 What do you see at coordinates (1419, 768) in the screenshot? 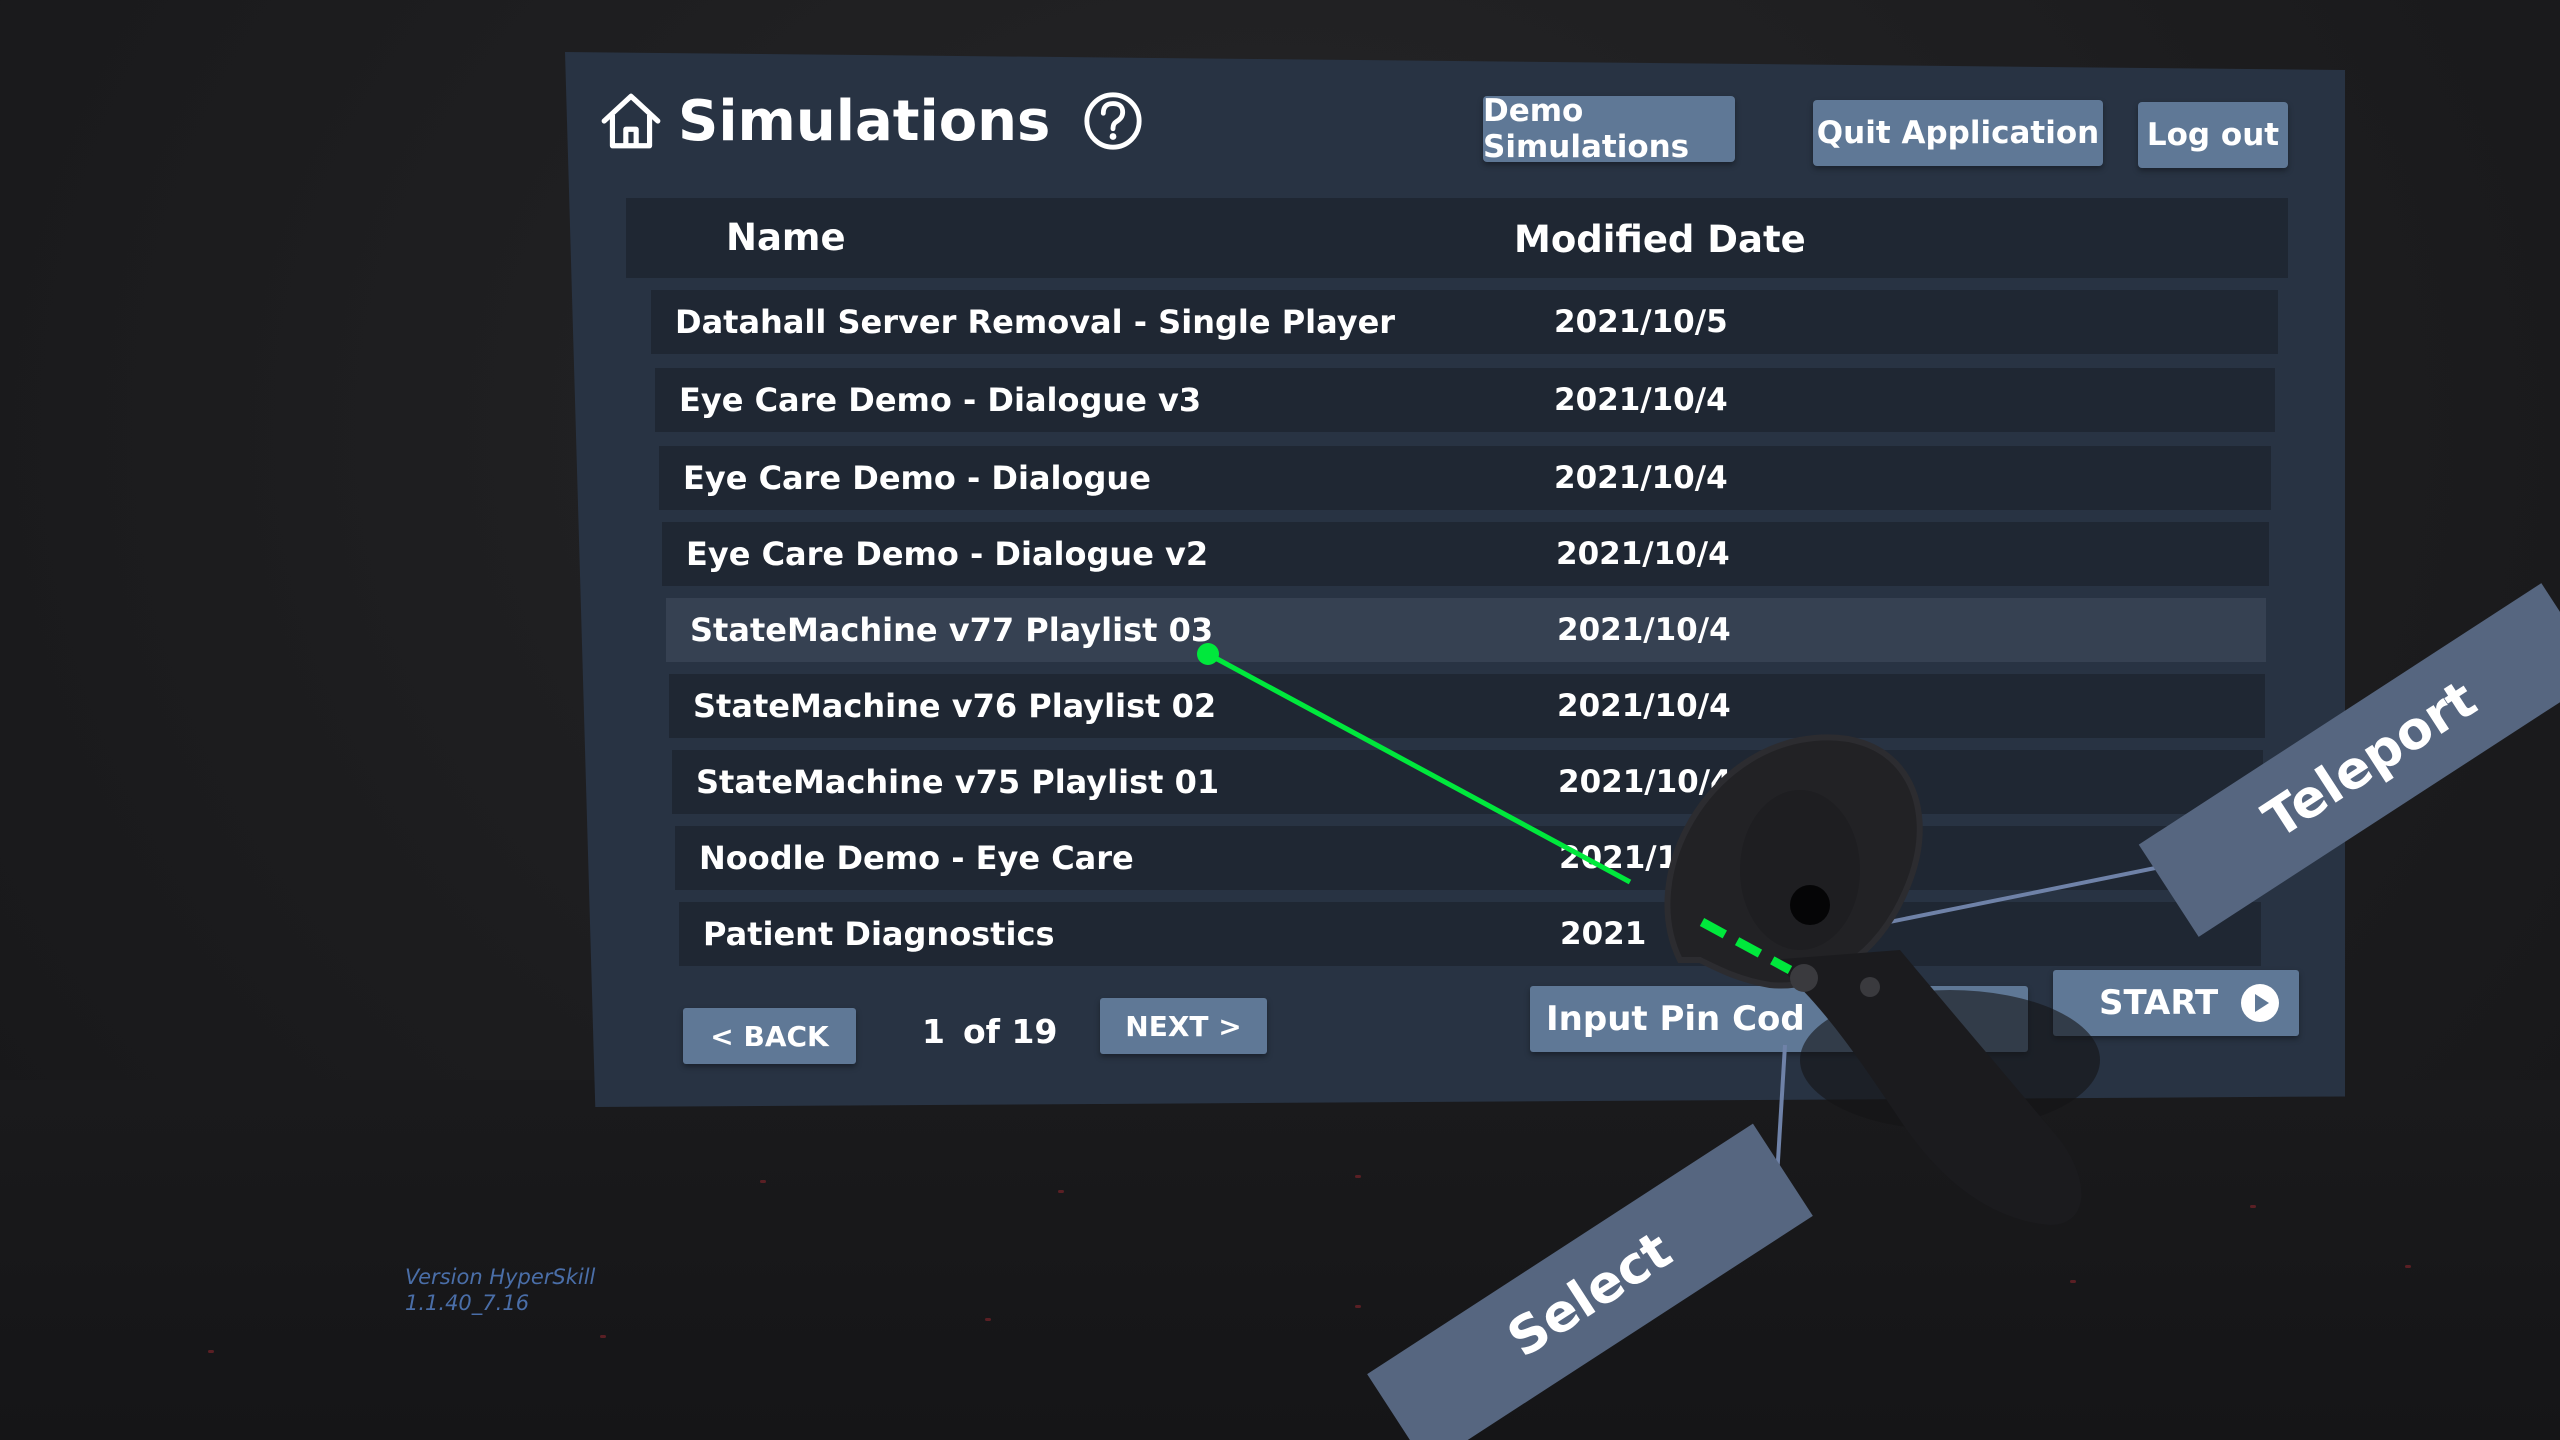
I see `laser-pointer` at bounding box center [1419, 768].